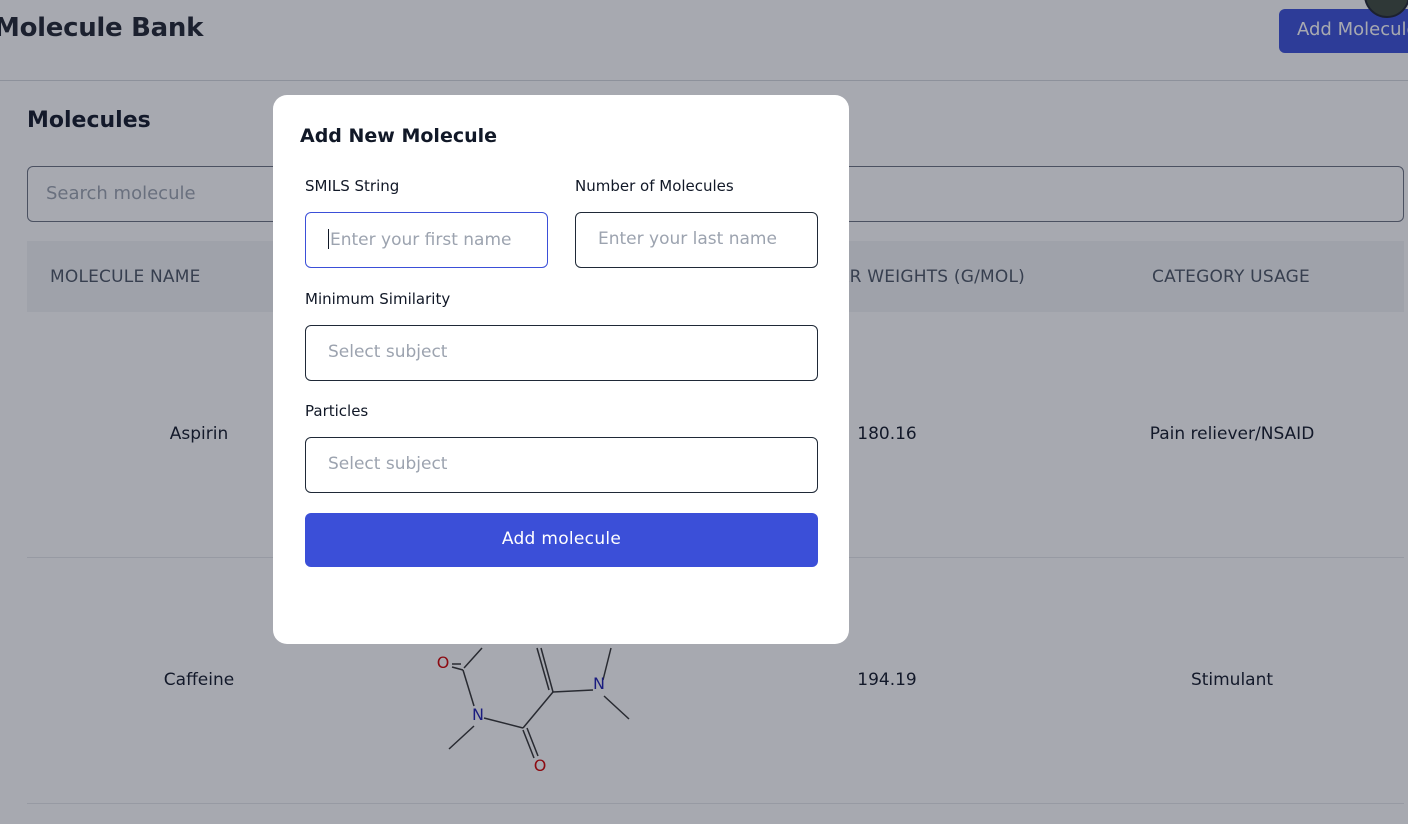  Describe the element at coordinates (654, 186) in the screenshot. I see `number-of-molecules-label: Number of Molecules` at that location.